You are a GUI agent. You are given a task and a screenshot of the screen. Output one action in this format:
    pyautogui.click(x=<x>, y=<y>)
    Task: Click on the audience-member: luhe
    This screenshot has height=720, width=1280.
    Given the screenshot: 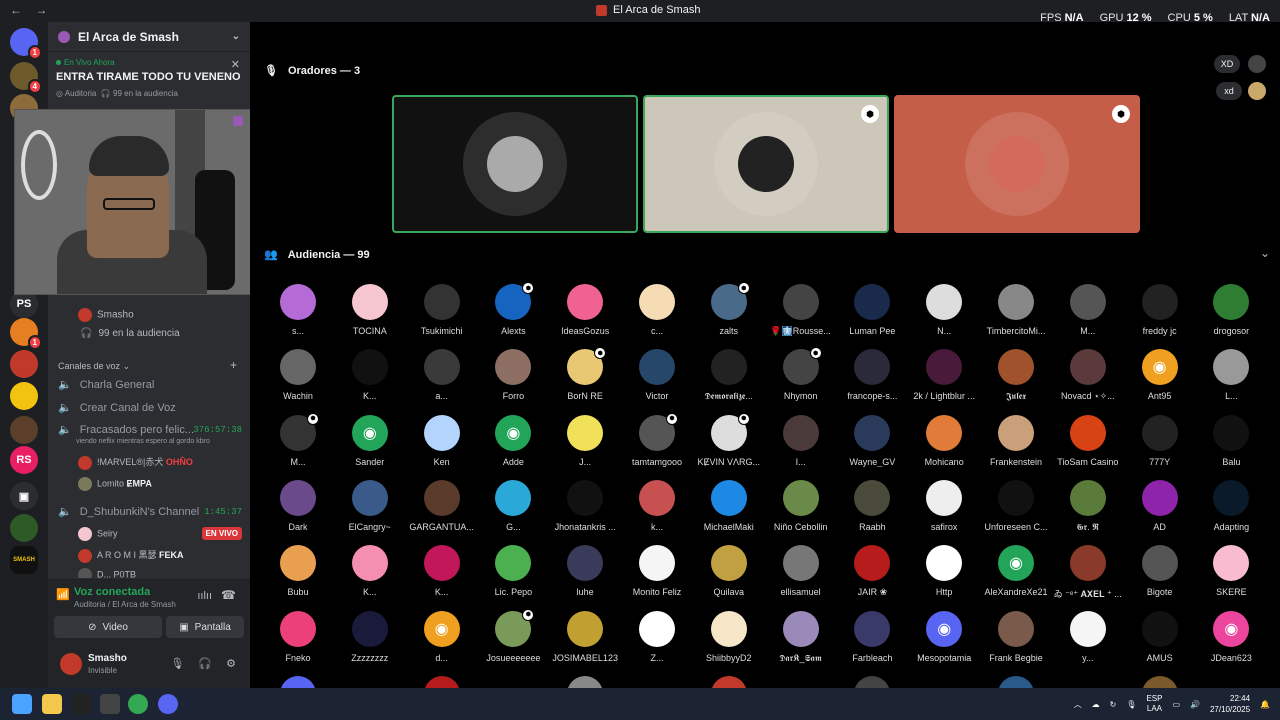 What is the action you would take?
    pyautogui.click(x=585, y=576)
    